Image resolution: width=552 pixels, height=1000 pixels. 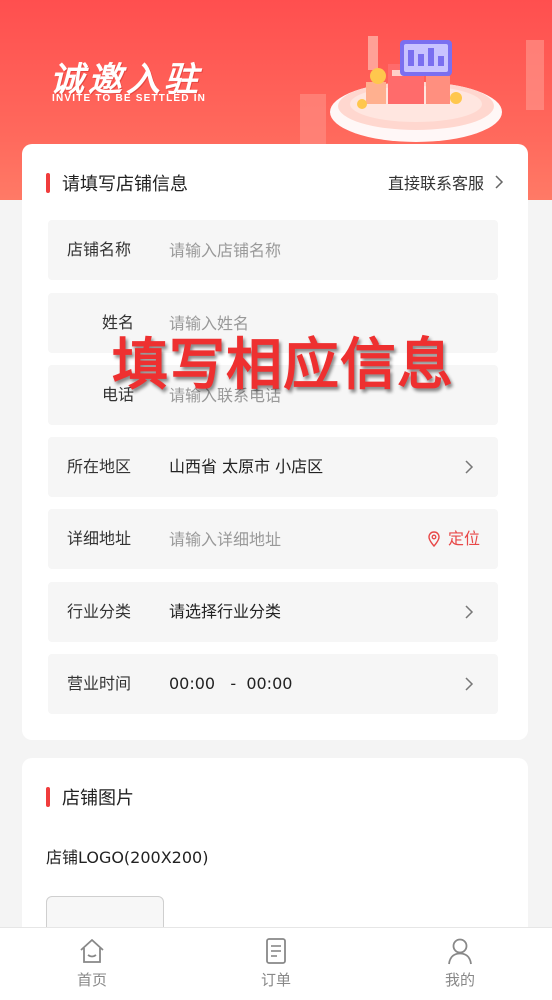 I want to click on shop-name-input, so click(x=284, y=250).